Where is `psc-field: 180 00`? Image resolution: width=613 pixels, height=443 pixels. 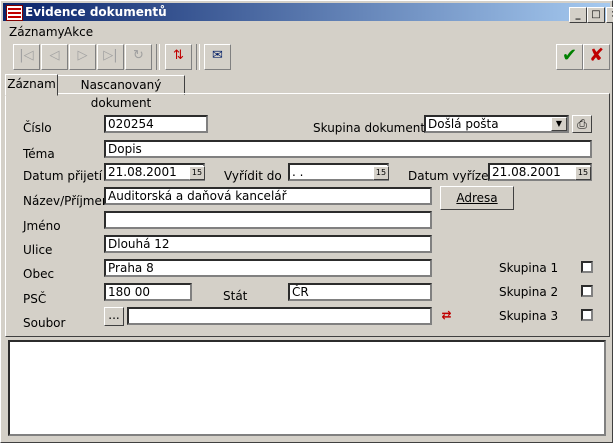
psc-field: 180 00 is located at coordinates (148, 292).